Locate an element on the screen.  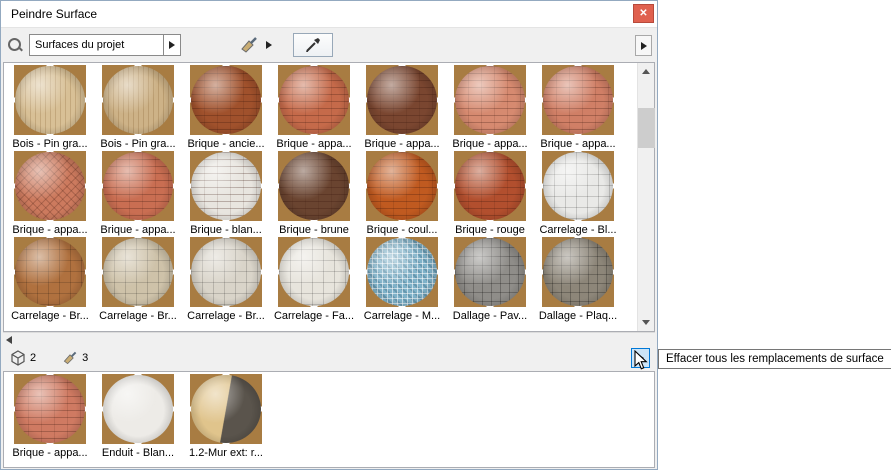
surface-source-combo: Surfaces du projet is located at coordinates (105, 45).